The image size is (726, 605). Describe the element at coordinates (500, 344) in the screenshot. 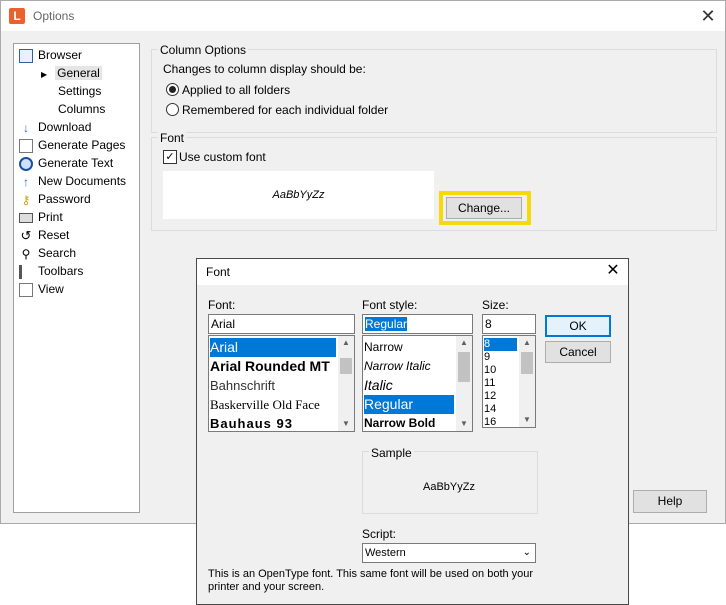

I see `size-list-item: 8` at that location.